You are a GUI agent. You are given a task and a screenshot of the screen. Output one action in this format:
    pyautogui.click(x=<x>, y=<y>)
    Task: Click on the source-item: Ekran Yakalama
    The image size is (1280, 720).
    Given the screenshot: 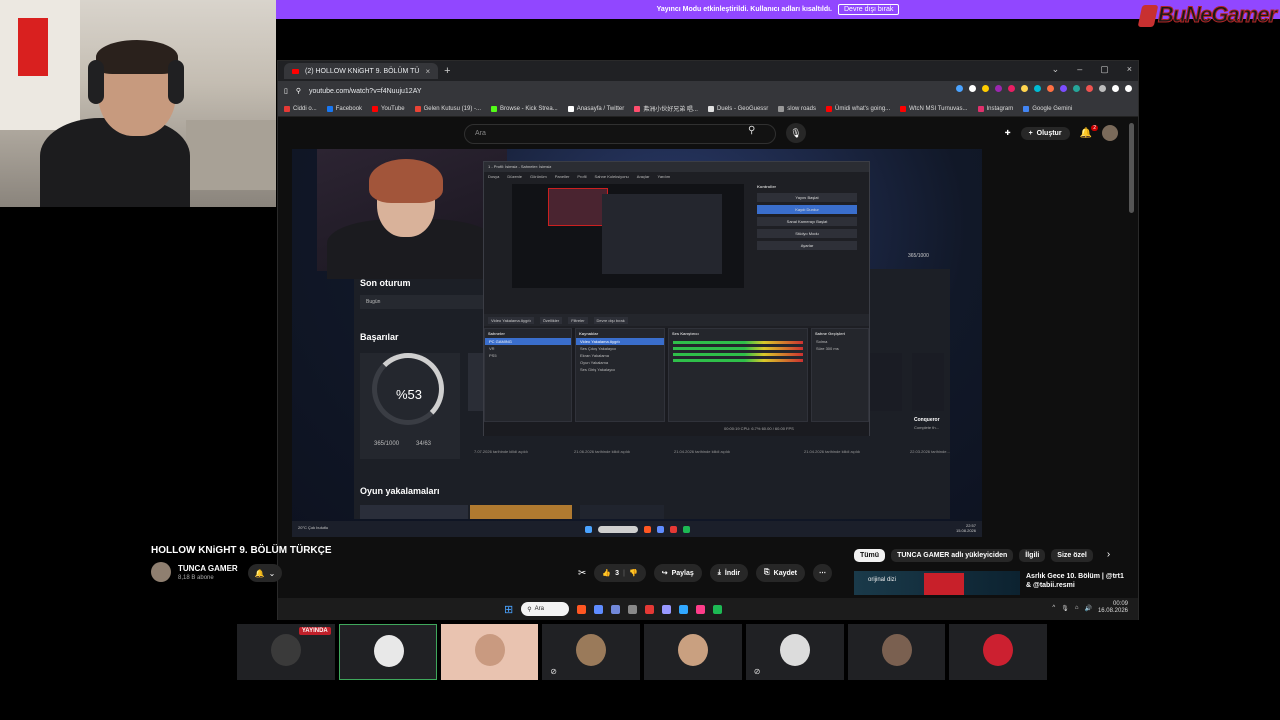 What is the action you would take?
    pyautogui.click(x=620, y=355)
    